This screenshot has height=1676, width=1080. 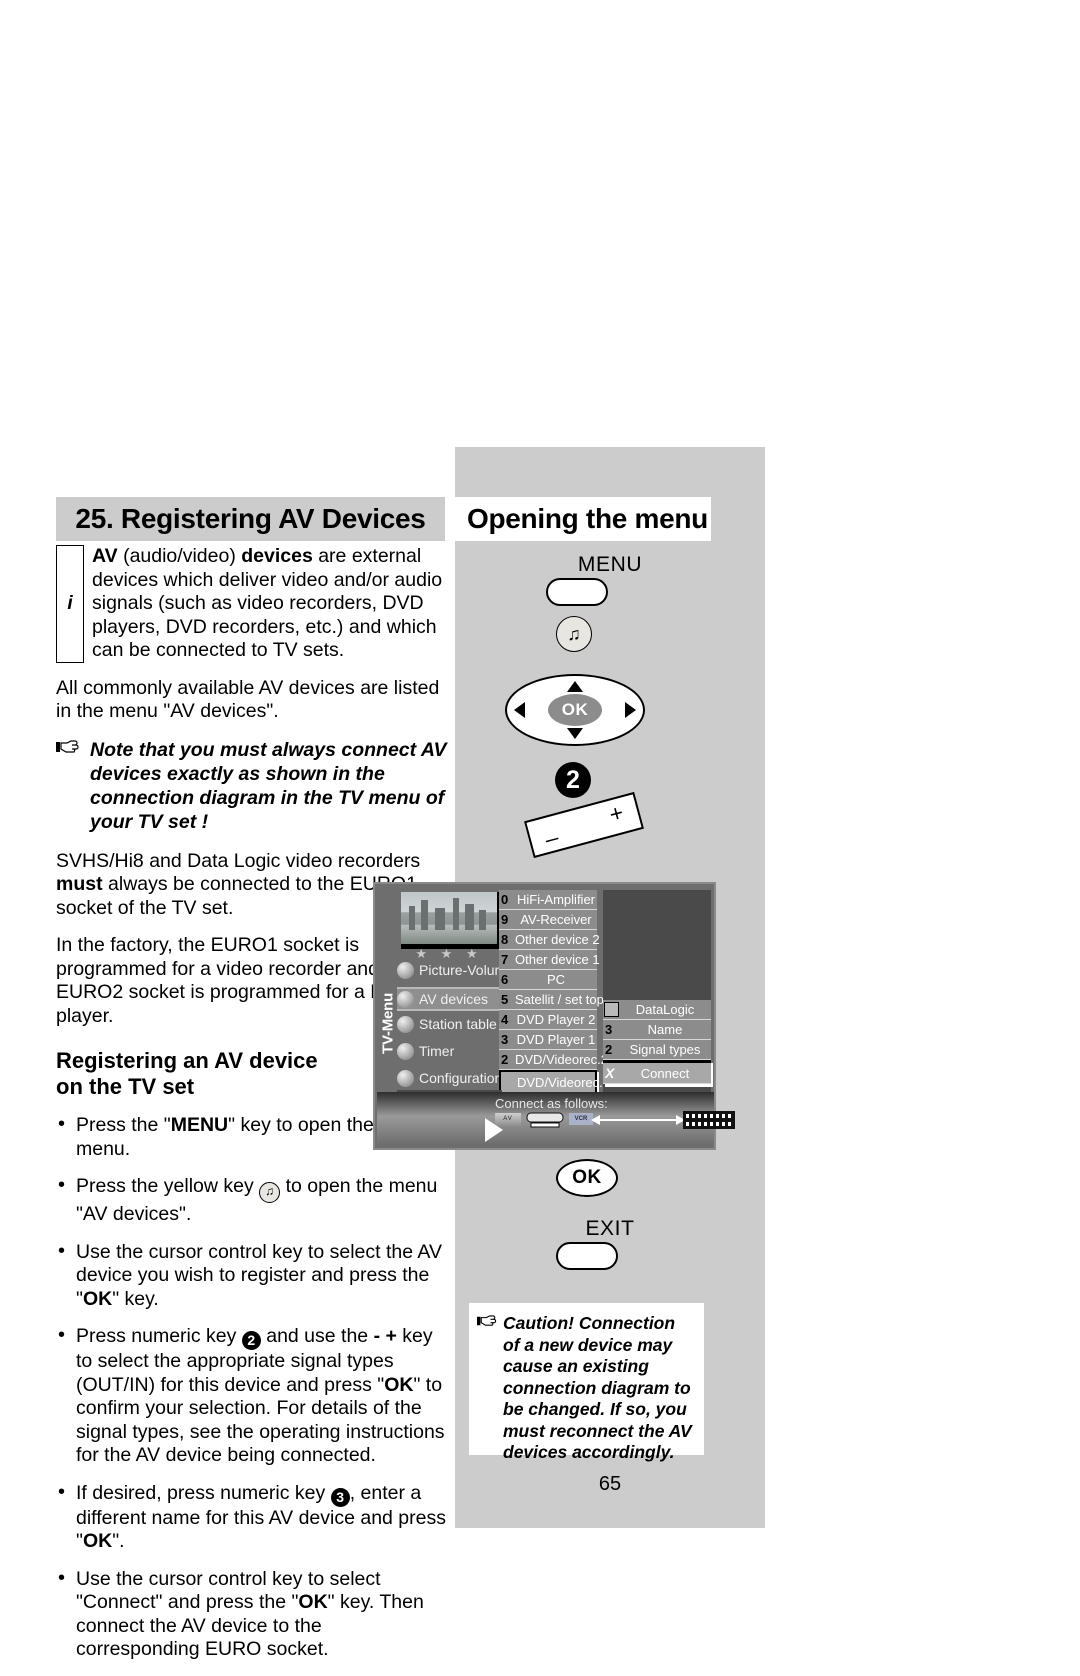 What do you see at coordinates (277, 556) in the screenshot?
I see `info-text-bold-devices: devices` at bounding box center [277, 556].